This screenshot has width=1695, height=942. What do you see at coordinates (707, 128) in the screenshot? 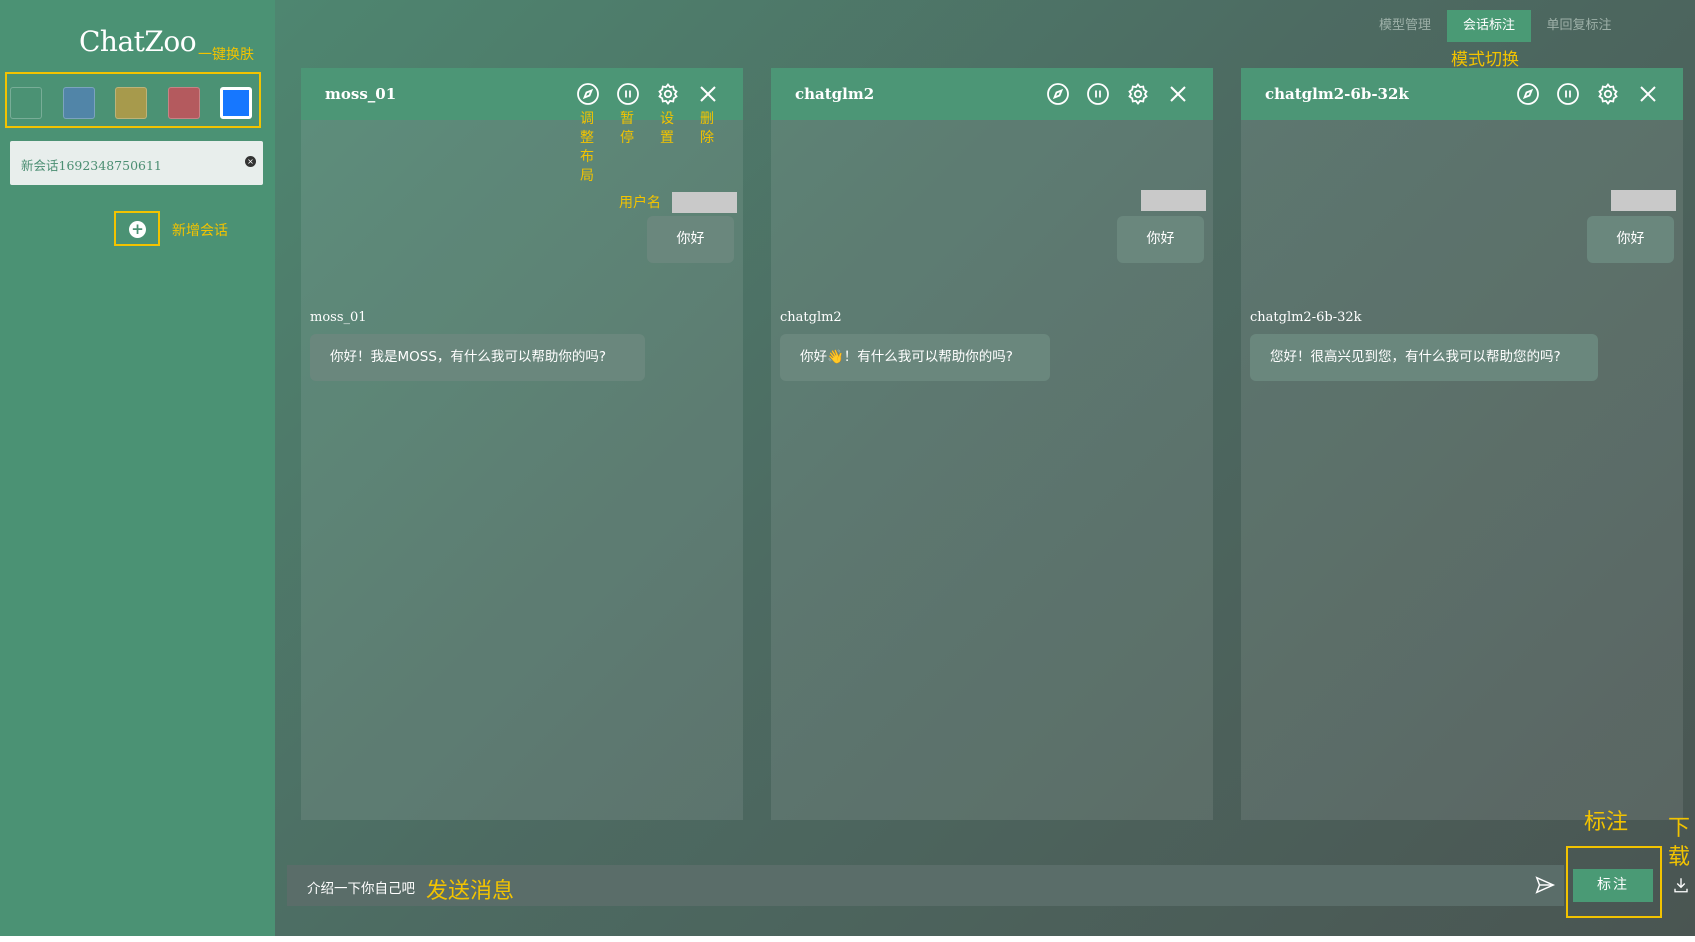
I see `annotation-delete: 删 除` at bounding box center [707, 128].